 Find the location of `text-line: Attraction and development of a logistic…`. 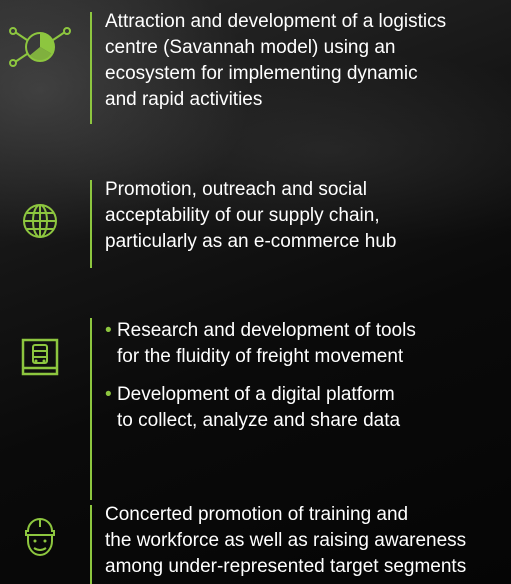

text-line: Attraction and development of a logistic… is located at coordinates (276, 21).